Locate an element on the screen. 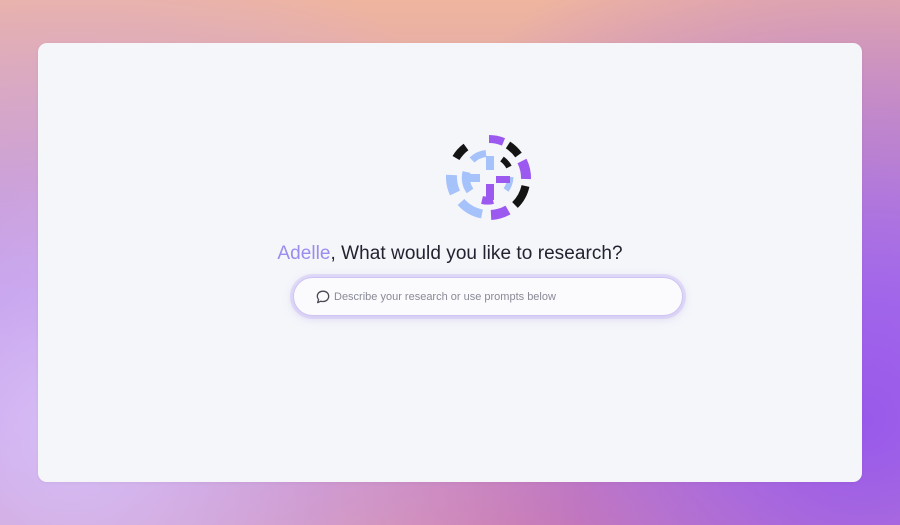  app-logo-icon is located at coordinates (488, 177).